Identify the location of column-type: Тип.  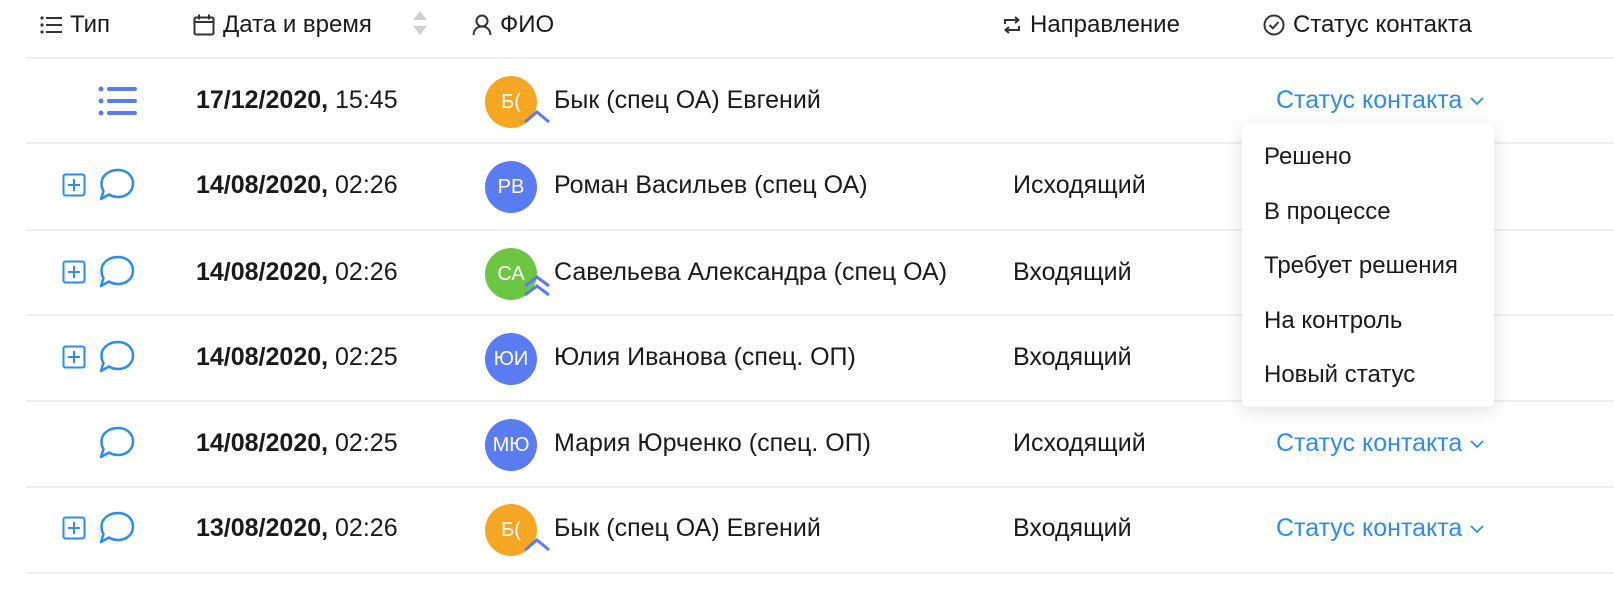
(75, 25).